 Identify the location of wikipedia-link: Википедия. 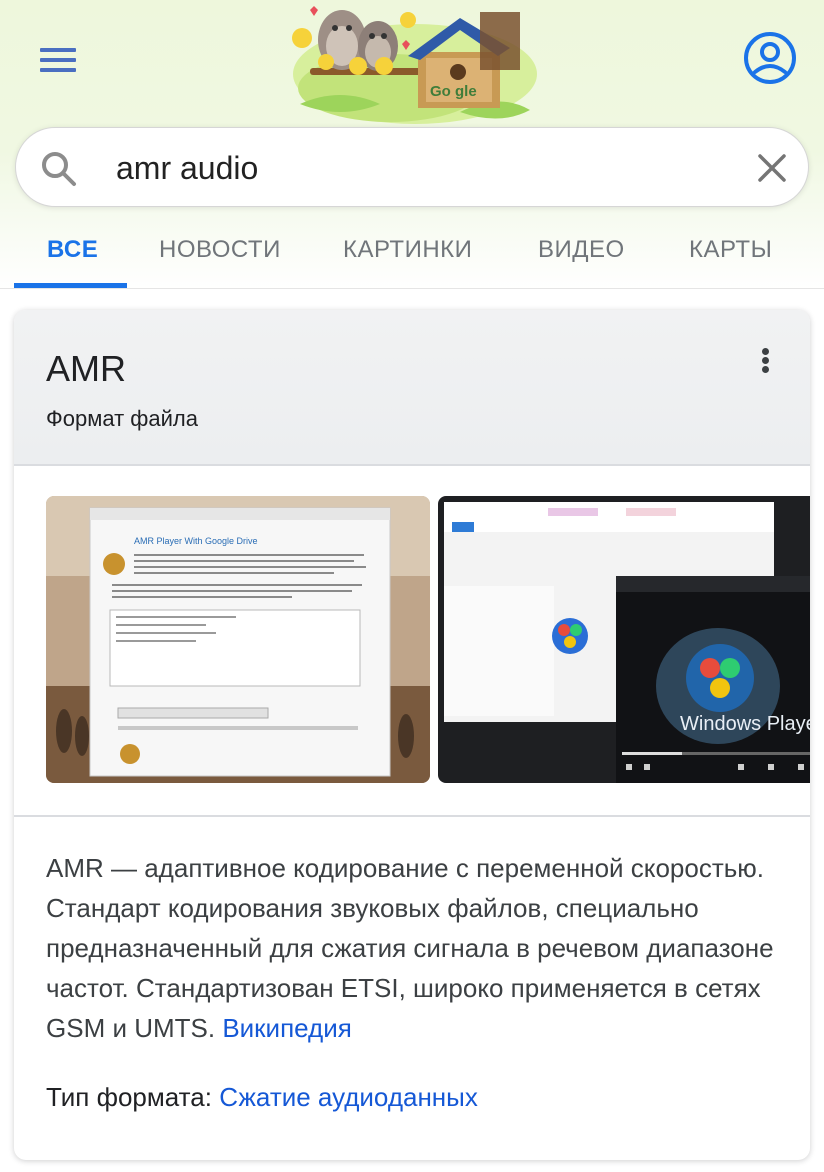
(287, 1028).